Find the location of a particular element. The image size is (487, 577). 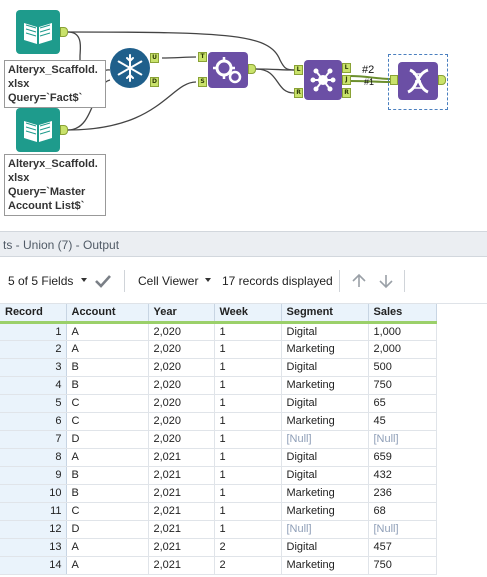

record-number-cell: 10 is located at coordinates (33, 493).